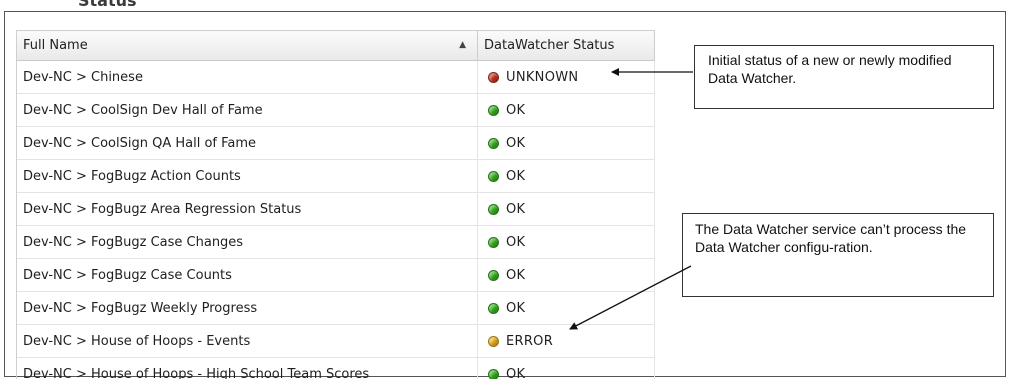  Describe the element at coordinates (247, 176) in the screenshot. I see `cell-full-name: Dev-NC > FogBugz Action Counts` at that location.